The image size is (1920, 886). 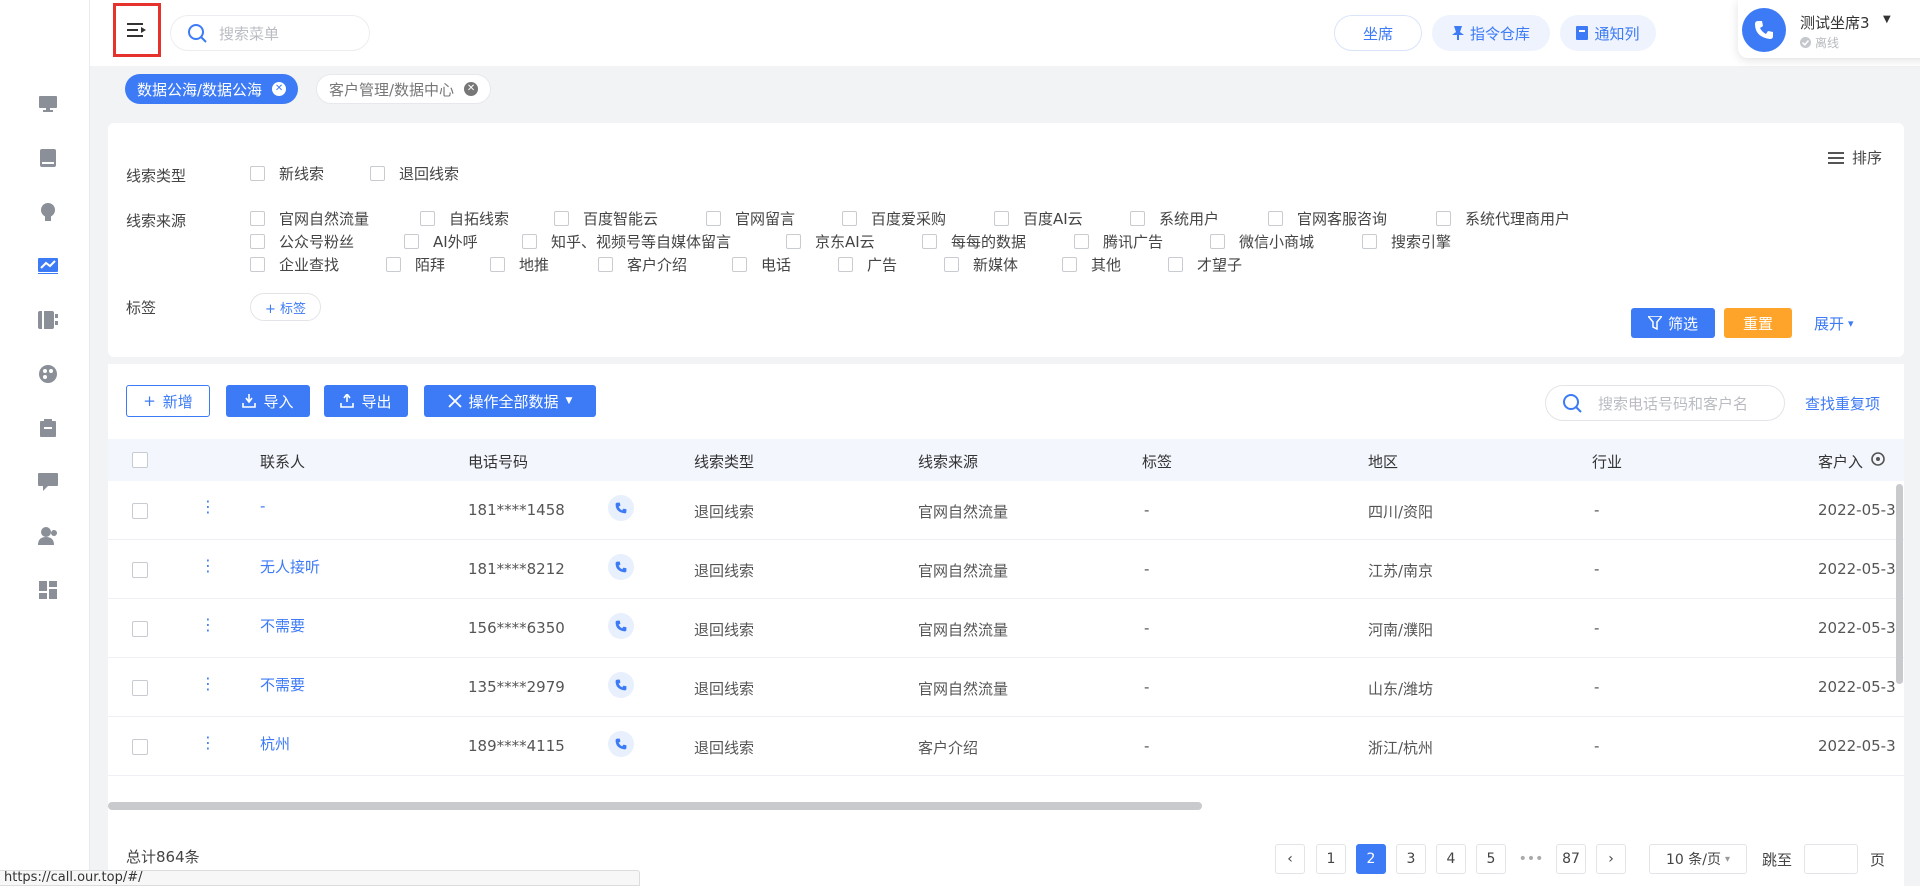 What do you see at coordinates (48, 212) in the screenshot?
I see `lightbulb-icon` at bounding box center [48, 212].